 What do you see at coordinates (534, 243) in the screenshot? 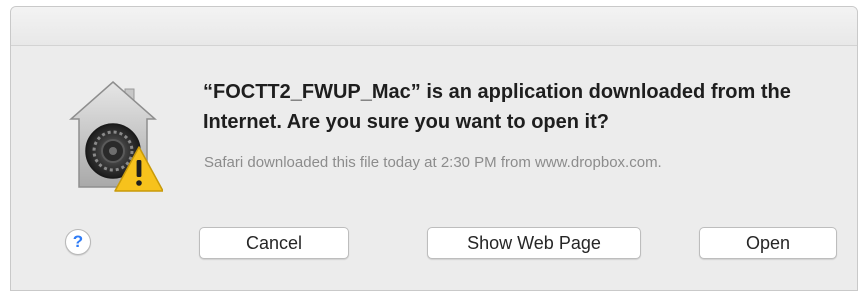
I see `show-web-page-button: Show Web Page` at bounding box center [534, 243].